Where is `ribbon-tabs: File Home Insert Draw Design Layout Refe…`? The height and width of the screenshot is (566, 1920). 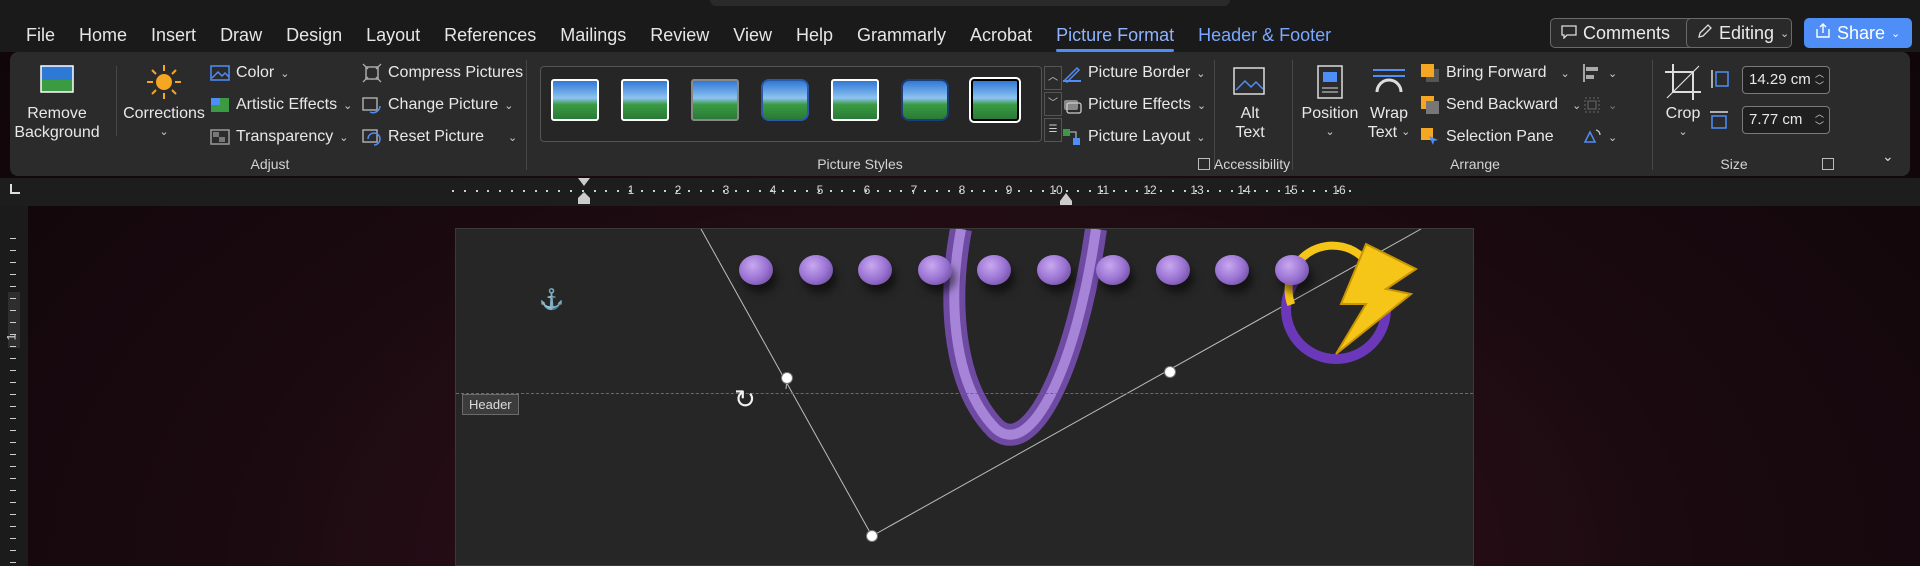 ribbon-tabs: File Home Insert Draw Design Layout Refe… is located at coordinates (678, 38).